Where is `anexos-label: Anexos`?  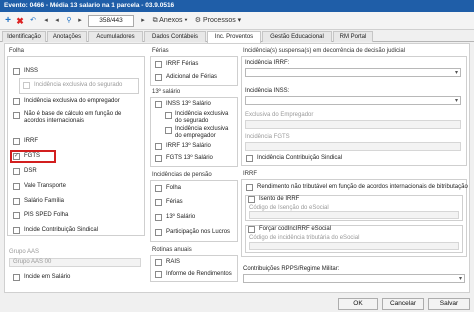 anexos-label: Anexos is located at coordinates (171, 20).